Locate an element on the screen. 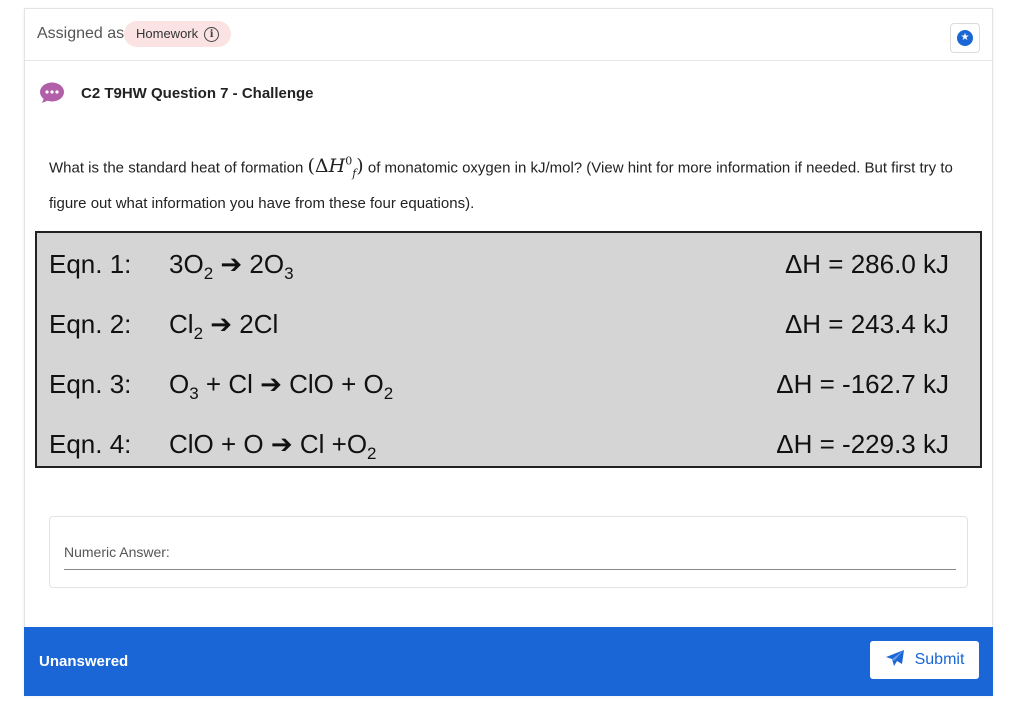 The height and width of the screenshot is (720, 1024). equation-row-2: Eqn. 2: Cl2 ➔ 2Cl ΔH = 243.4 kJ is located at coordinates (509, 326).